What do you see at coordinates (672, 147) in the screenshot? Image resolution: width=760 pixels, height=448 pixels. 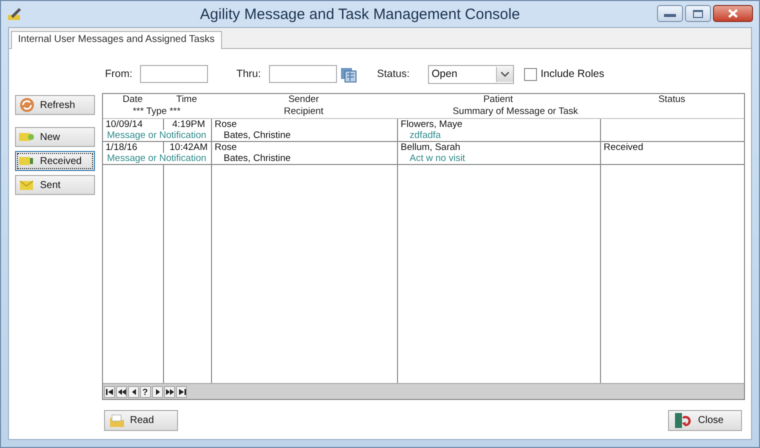 I see `table-cell: Received` at bounding box center [672, 147].